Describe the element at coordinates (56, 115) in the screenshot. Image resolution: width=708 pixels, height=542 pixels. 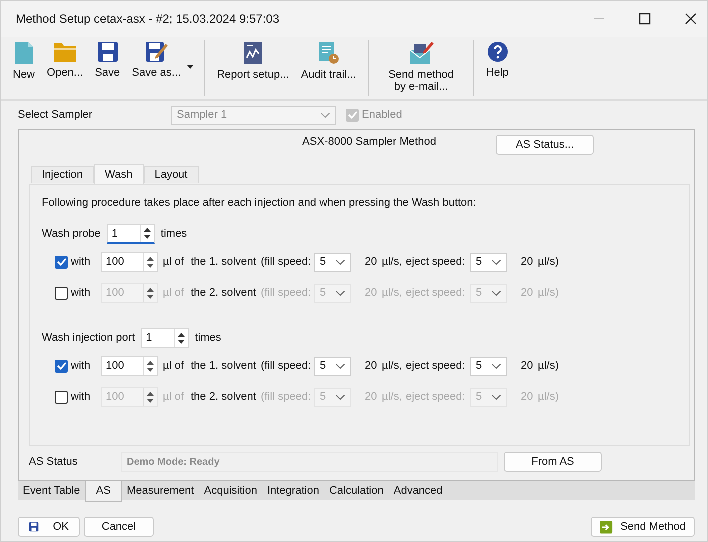
I see `select-sampler-label: Select Sampler` at that location.